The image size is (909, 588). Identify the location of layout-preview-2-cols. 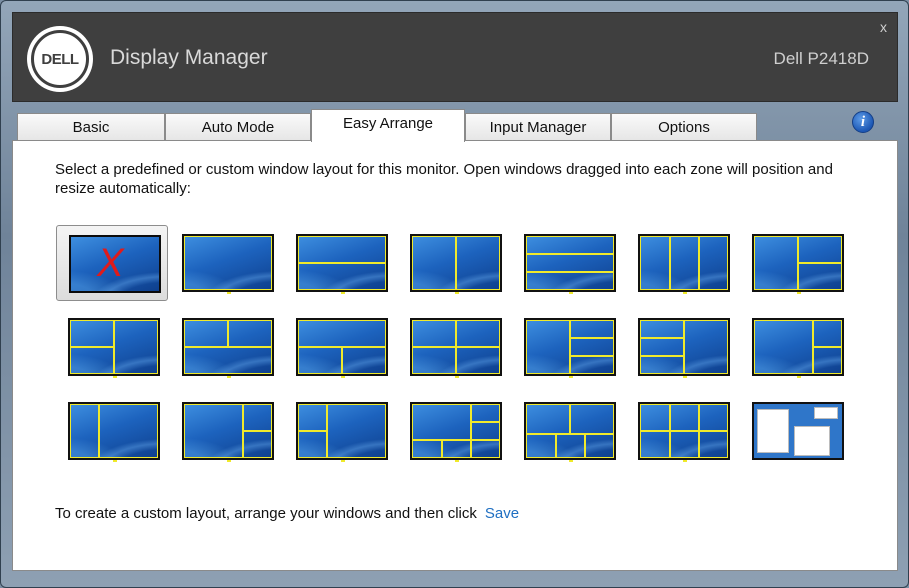
(456, 264).